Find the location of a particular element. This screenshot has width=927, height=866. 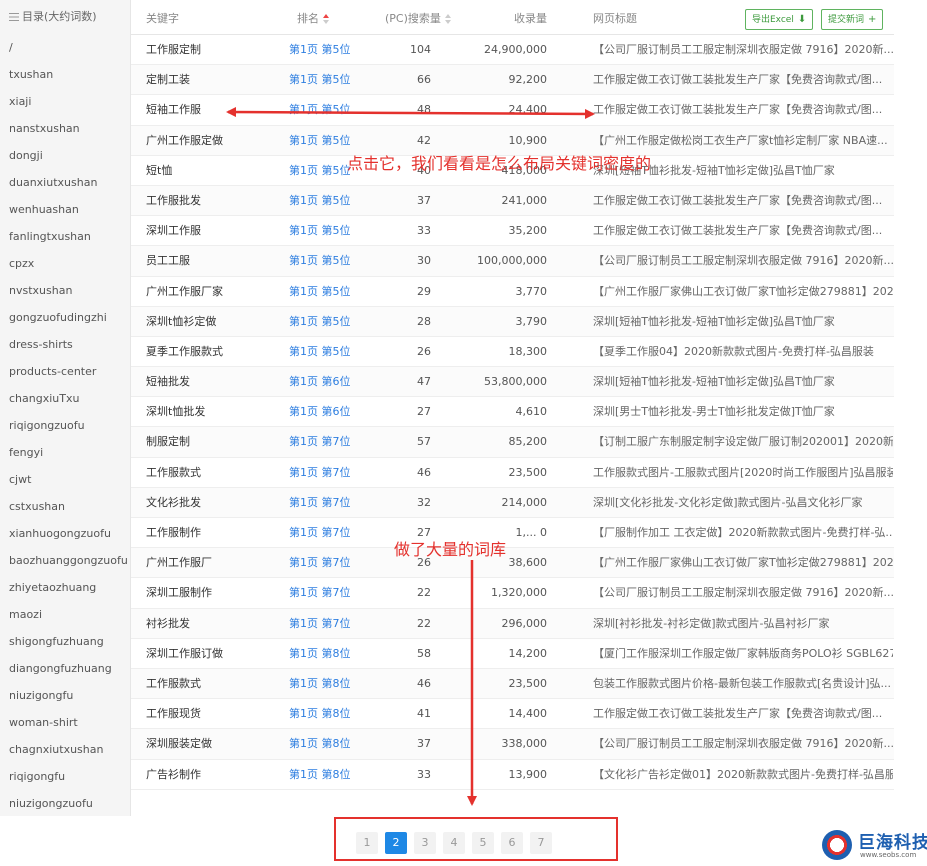

sidebar-item: maozi is located at coordinates (65, 614).